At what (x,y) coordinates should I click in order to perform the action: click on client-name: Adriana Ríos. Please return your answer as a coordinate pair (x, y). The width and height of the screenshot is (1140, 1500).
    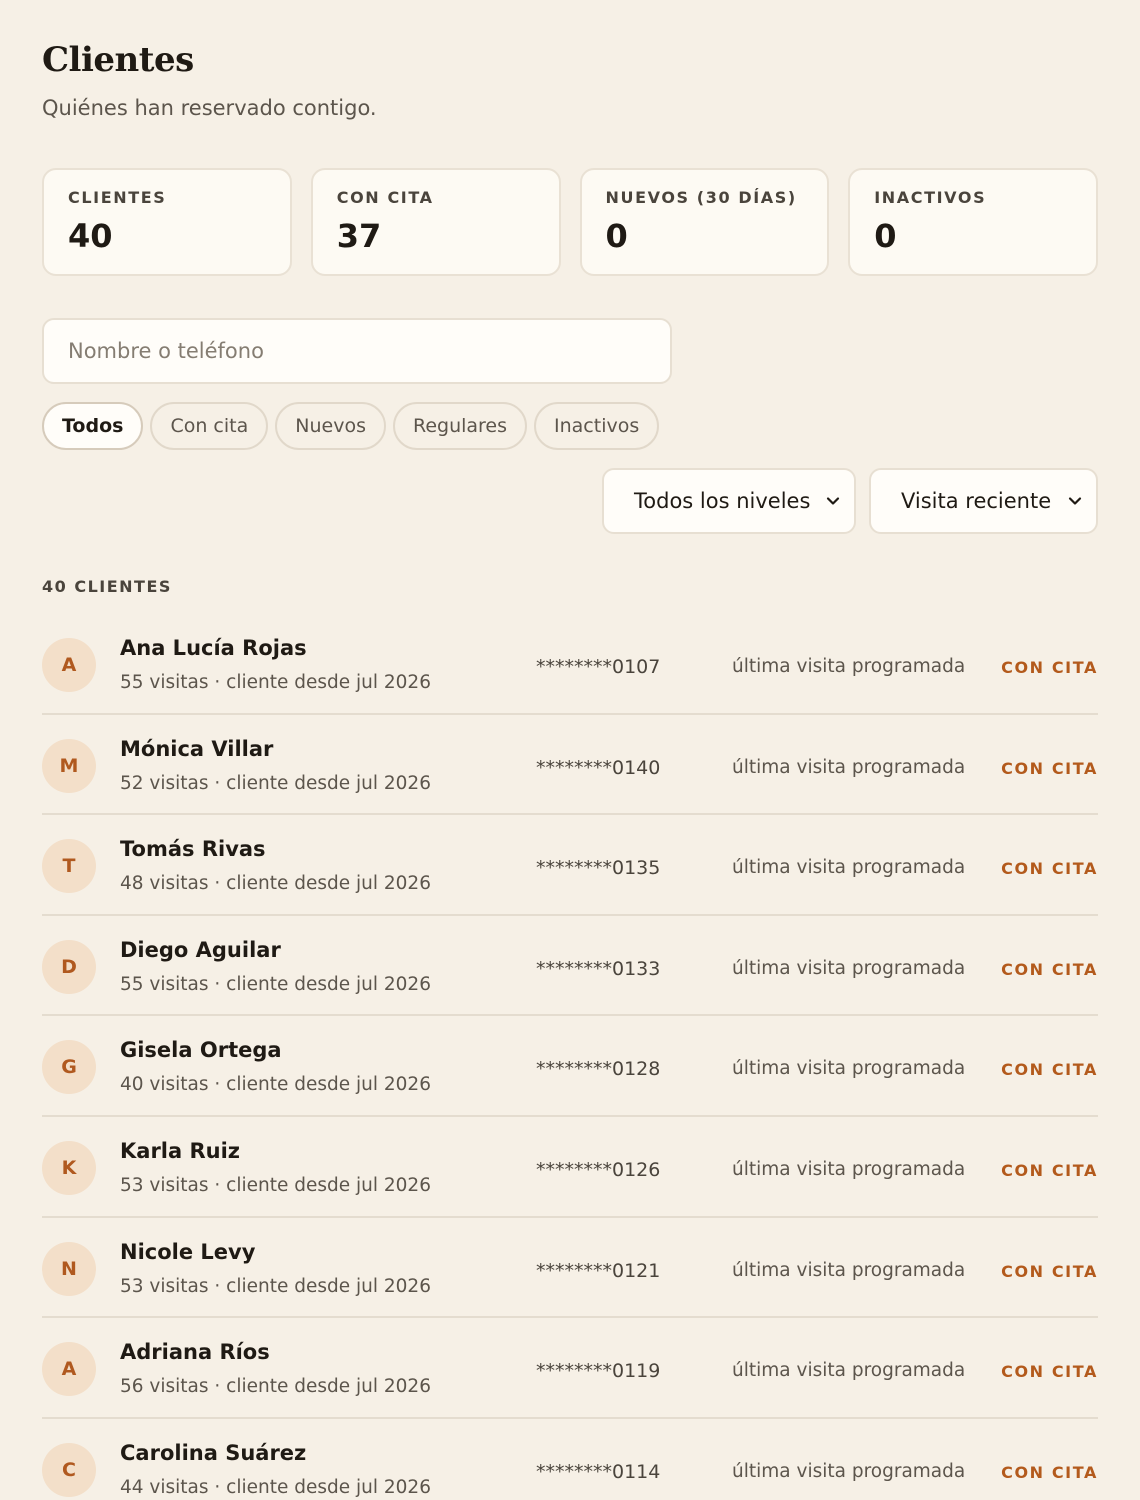
    Looking at the image, I should click on (195, 1352).